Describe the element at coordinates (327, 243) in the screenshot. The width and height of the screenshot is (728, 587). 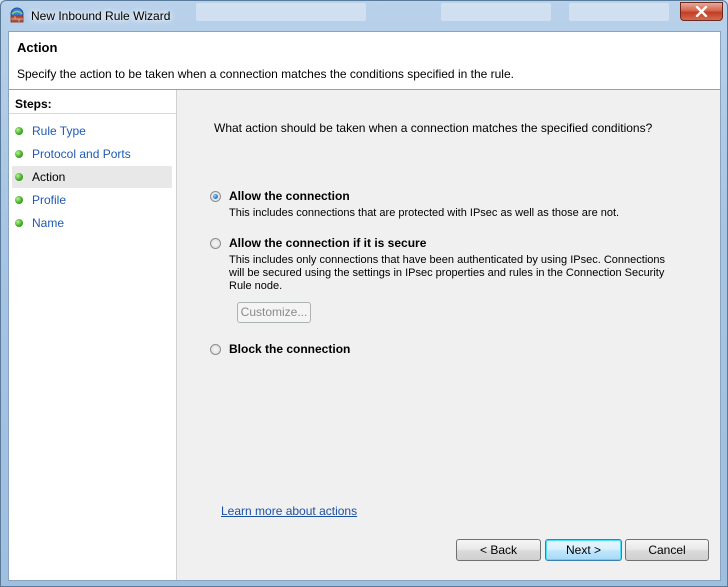
I see `option-label: Allow the connection if it is secure` at that location.